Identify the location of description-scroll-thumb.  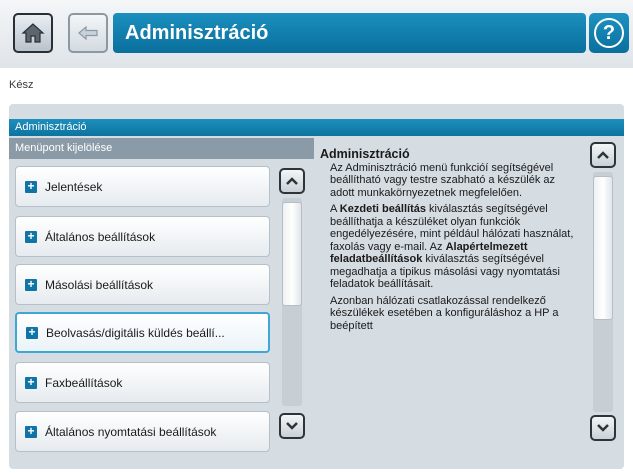
(603, 248).